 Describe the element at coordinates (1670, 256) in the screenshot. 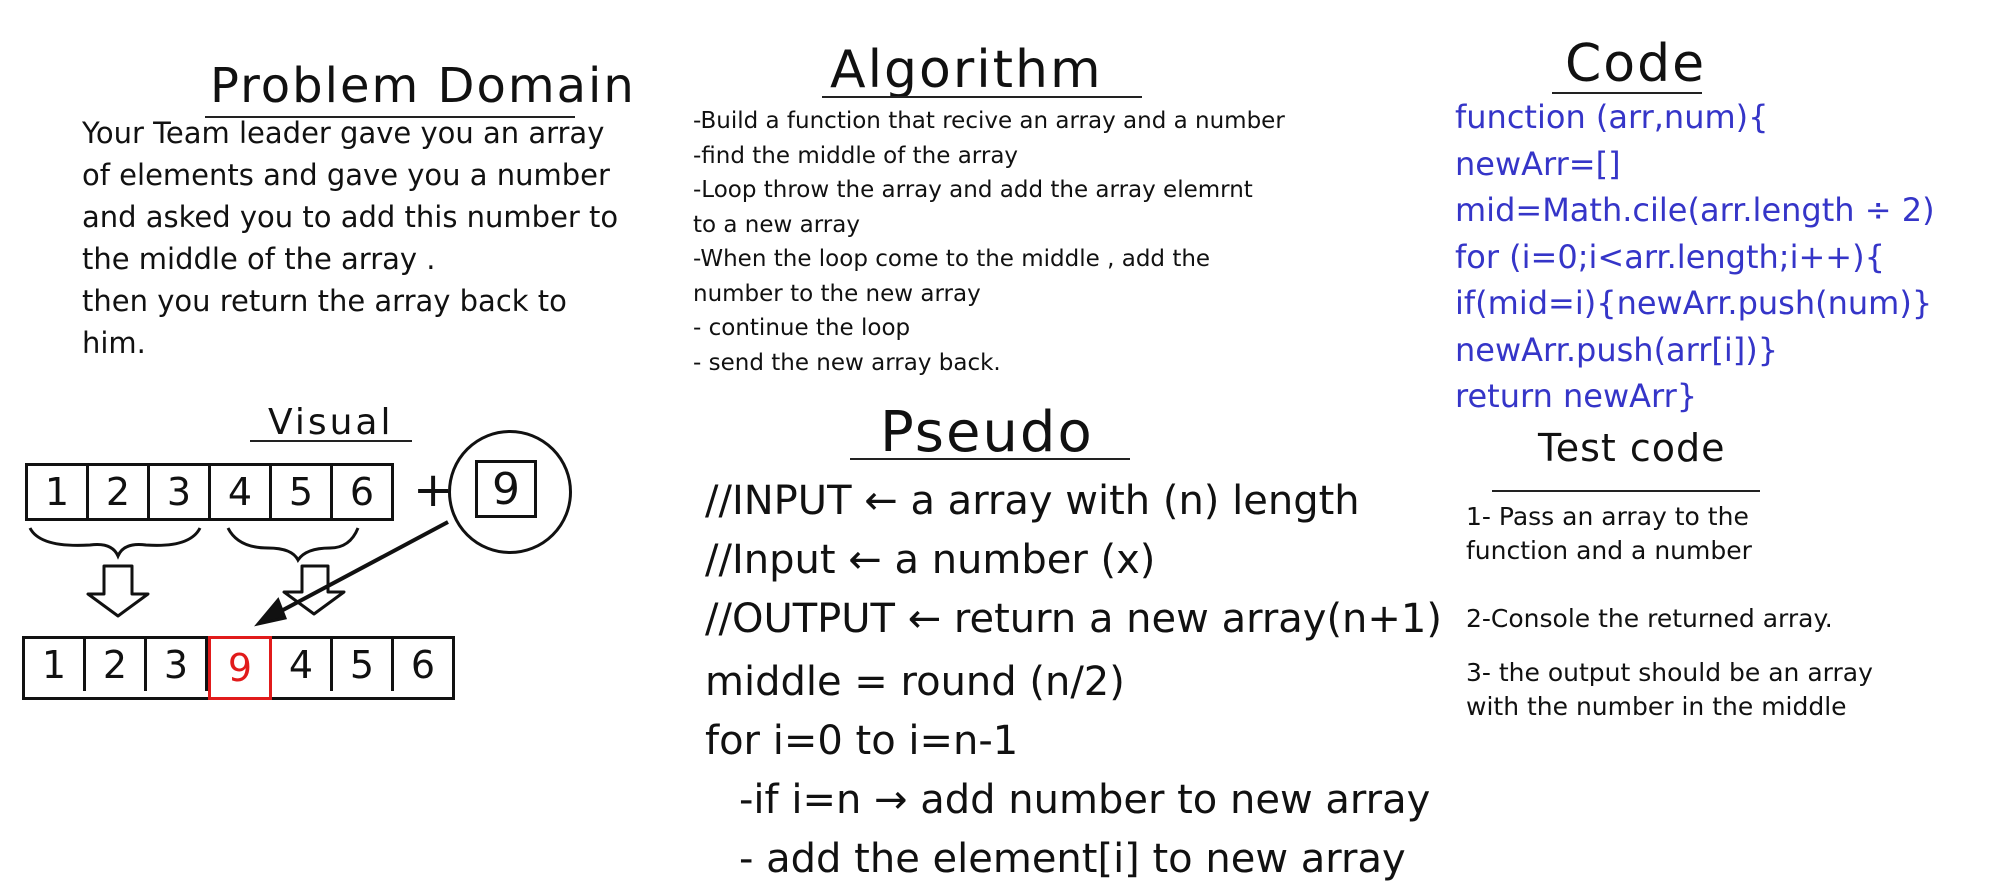

I see `code-line: for (i=0;i<arr.length;i++){` at that location.